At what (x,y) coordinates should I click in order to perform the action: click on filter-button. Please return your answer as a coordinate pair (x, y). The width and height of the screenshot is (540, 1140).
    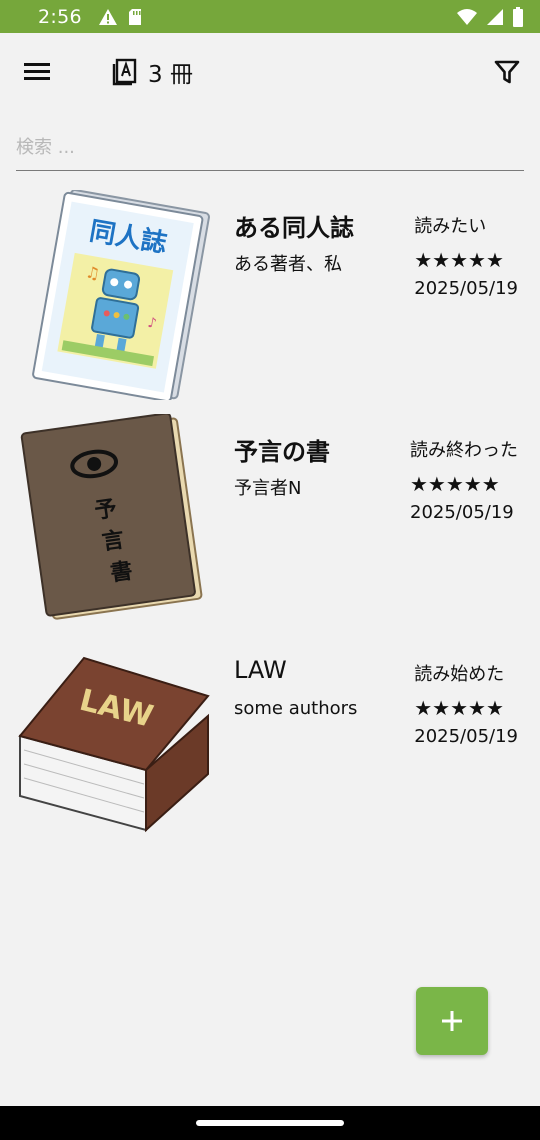
    Looking at the image, I should click on (508, 72).